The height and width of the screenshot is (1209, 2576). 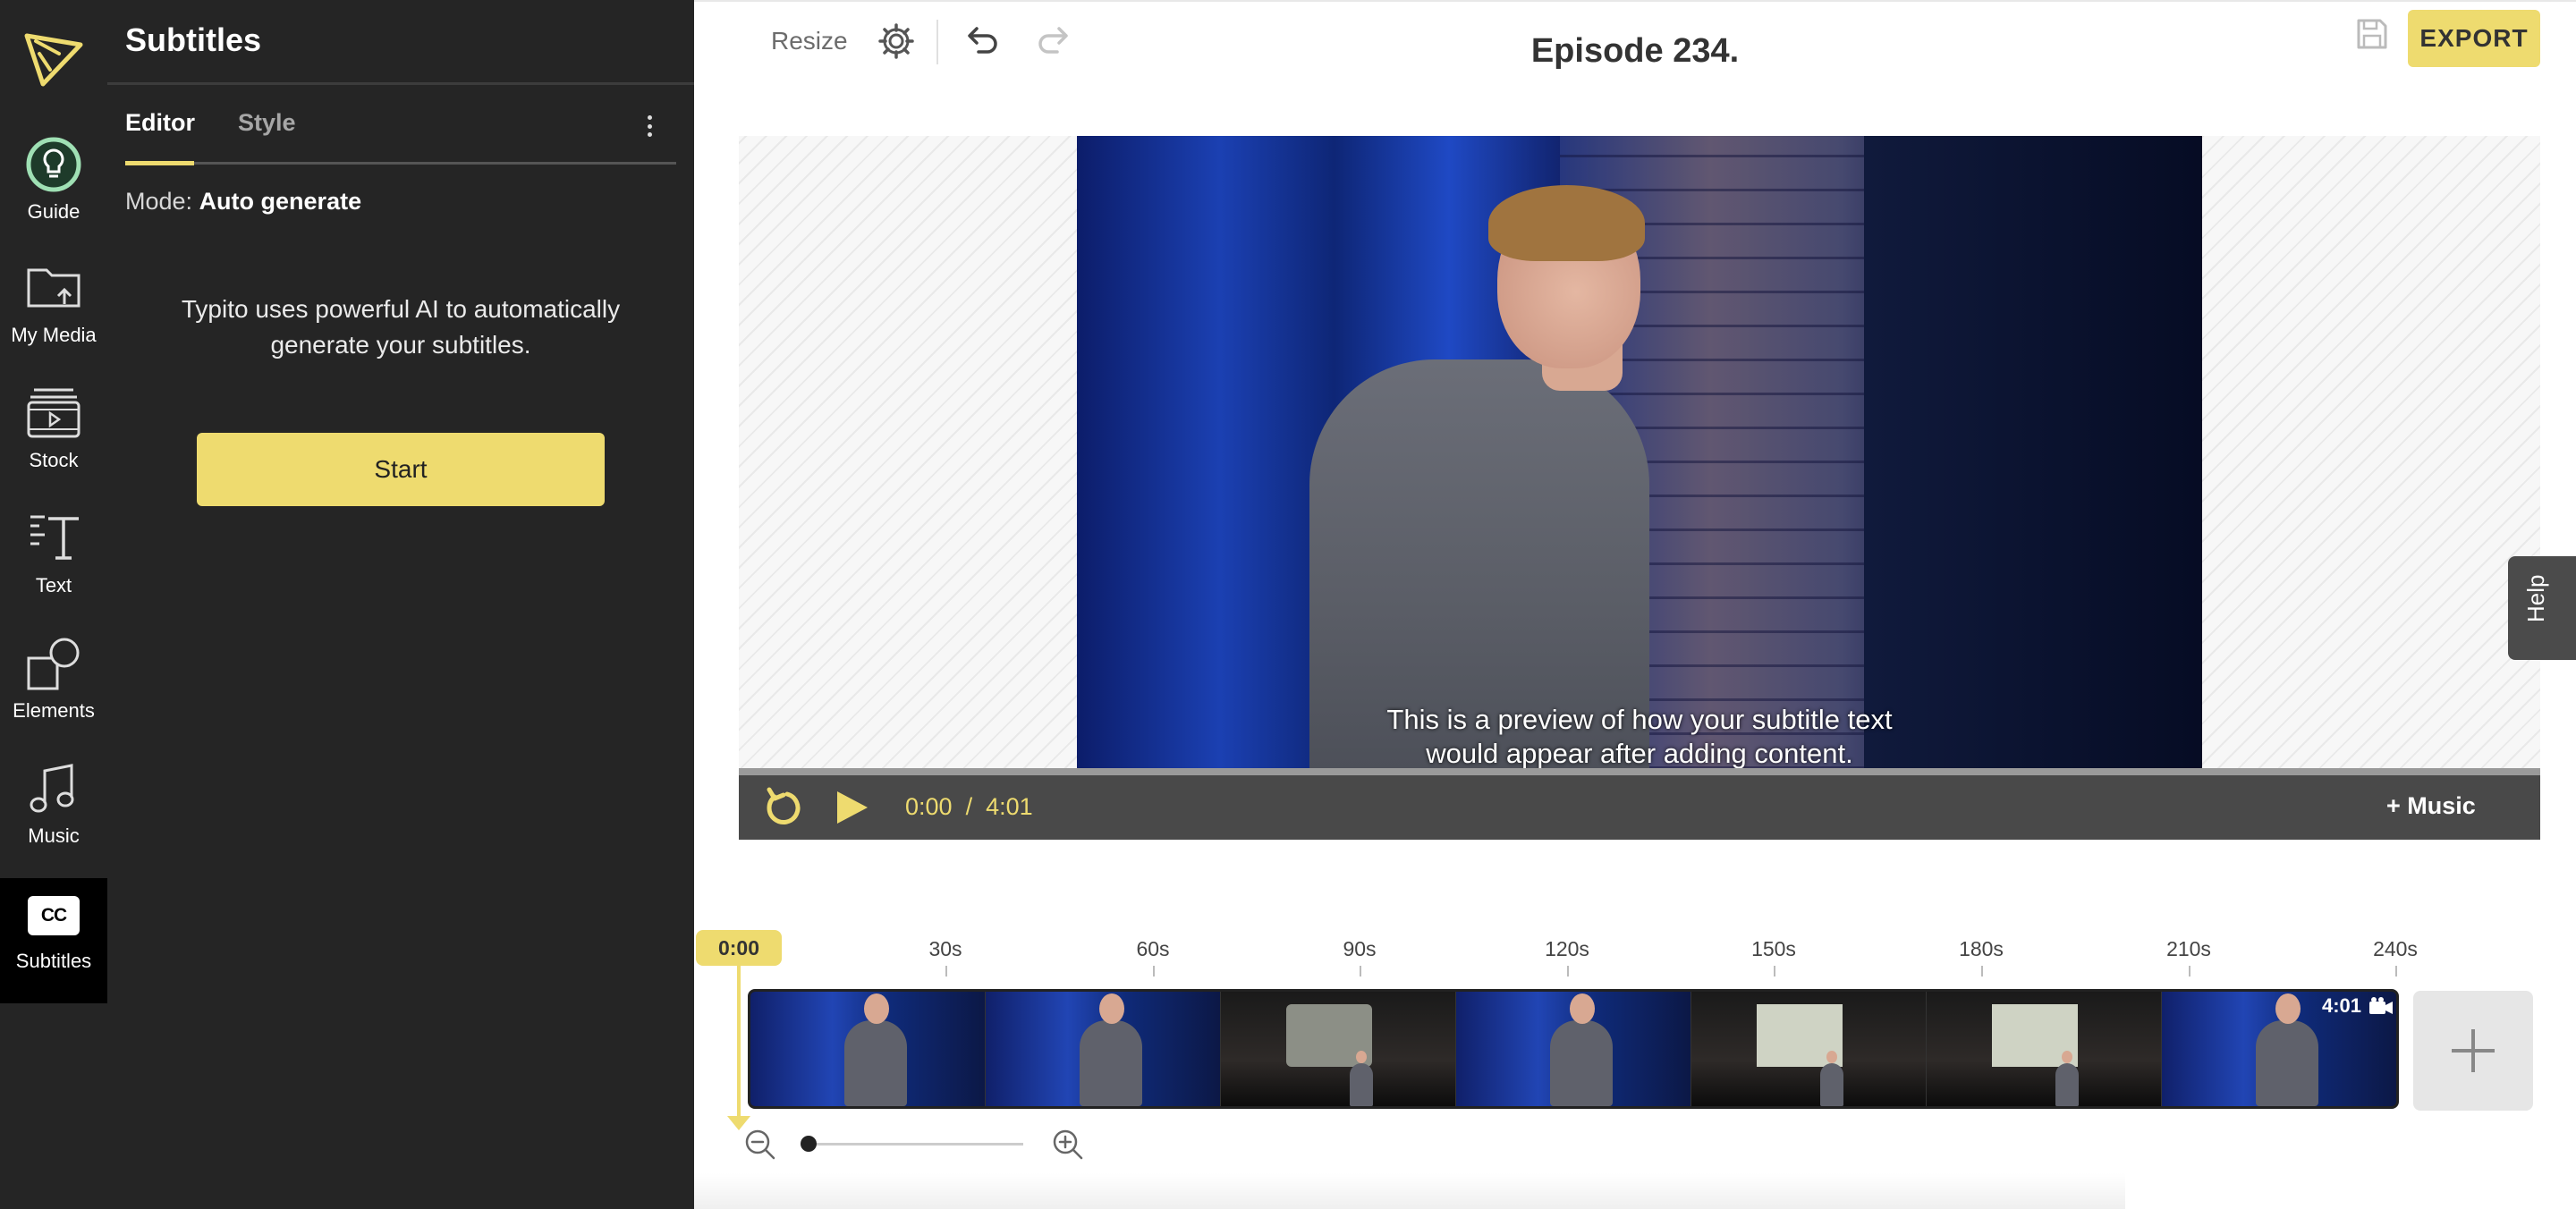 I want to click on sidebar-item-label: Guide, so click(x=53, y=211).